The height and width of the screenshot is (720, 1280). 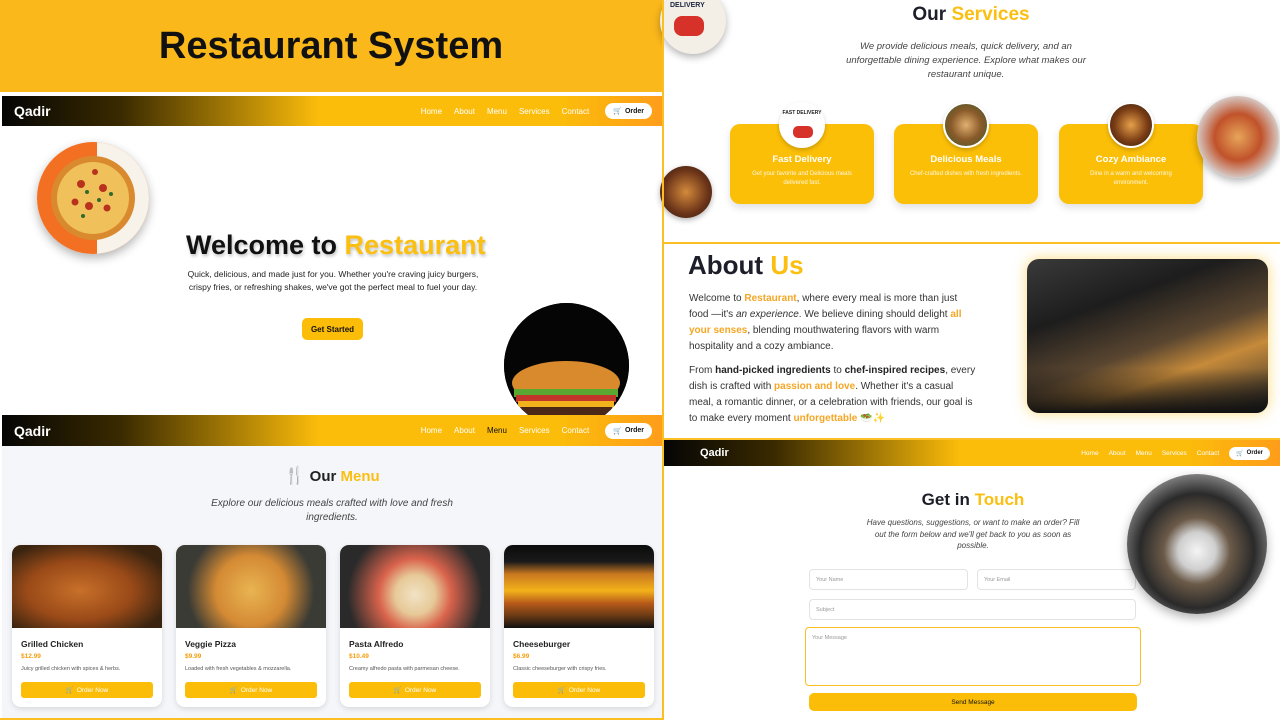 What do you see at coordinates (332, 329) in the screenshot?
I see `get-started-button: Get Started` at bounding box center [332, 329].